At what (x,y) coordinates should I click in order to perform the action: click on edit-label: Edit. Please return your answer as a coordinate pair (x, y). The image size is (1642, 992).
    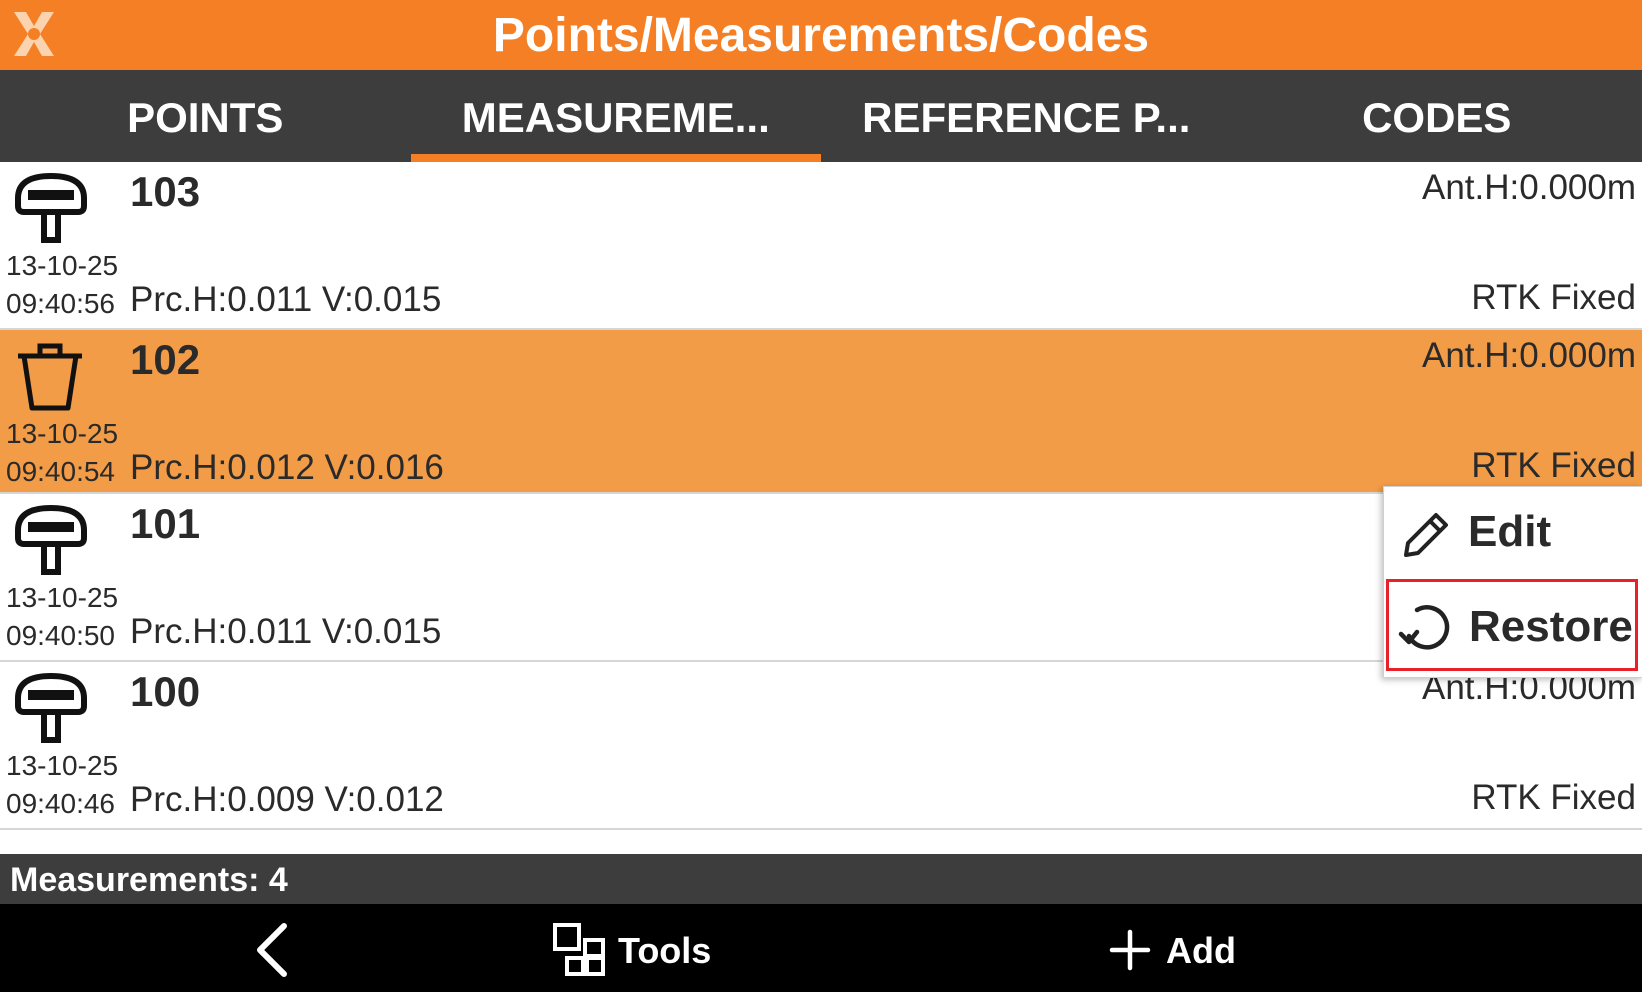
    Looking at the image, I should click on (1510, 531).